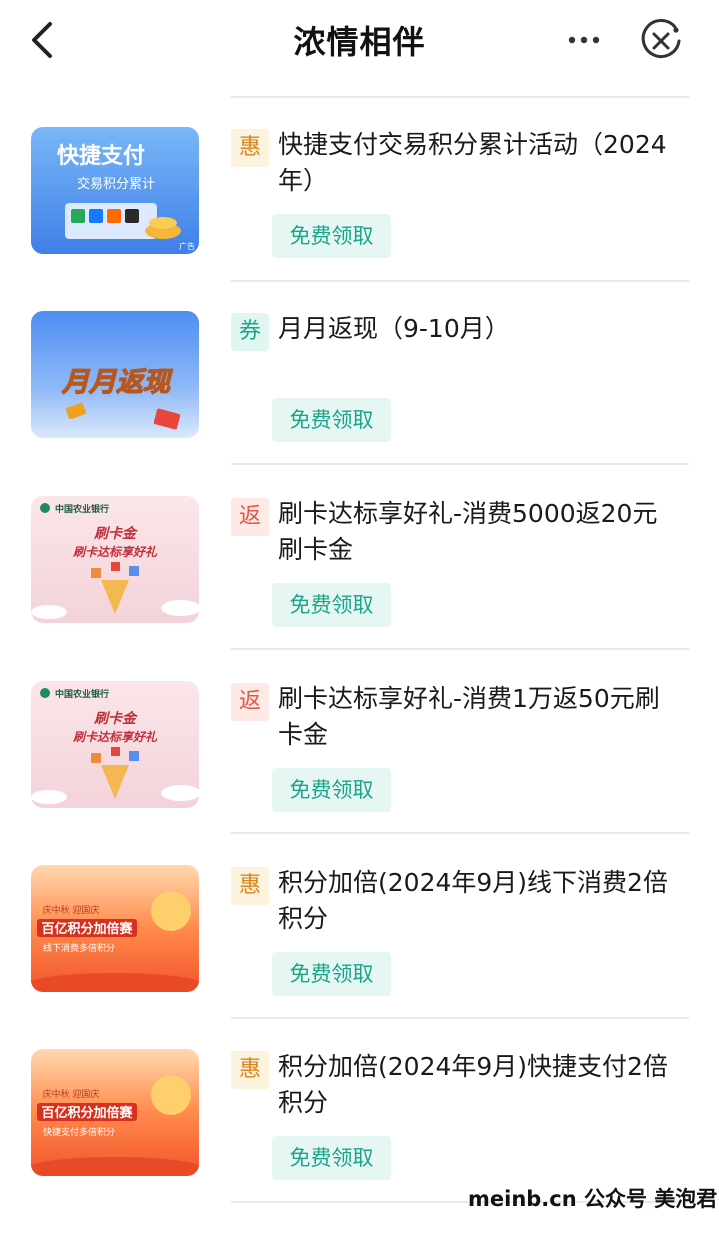 The height and width of the screenshot is (1233, 719). What do you see at coordinates (478, 532) in the screenshot?
I see `item-title: 刷卡达标享好礼-消费5000返20元刷卡金` at bounding box center [478, 532].